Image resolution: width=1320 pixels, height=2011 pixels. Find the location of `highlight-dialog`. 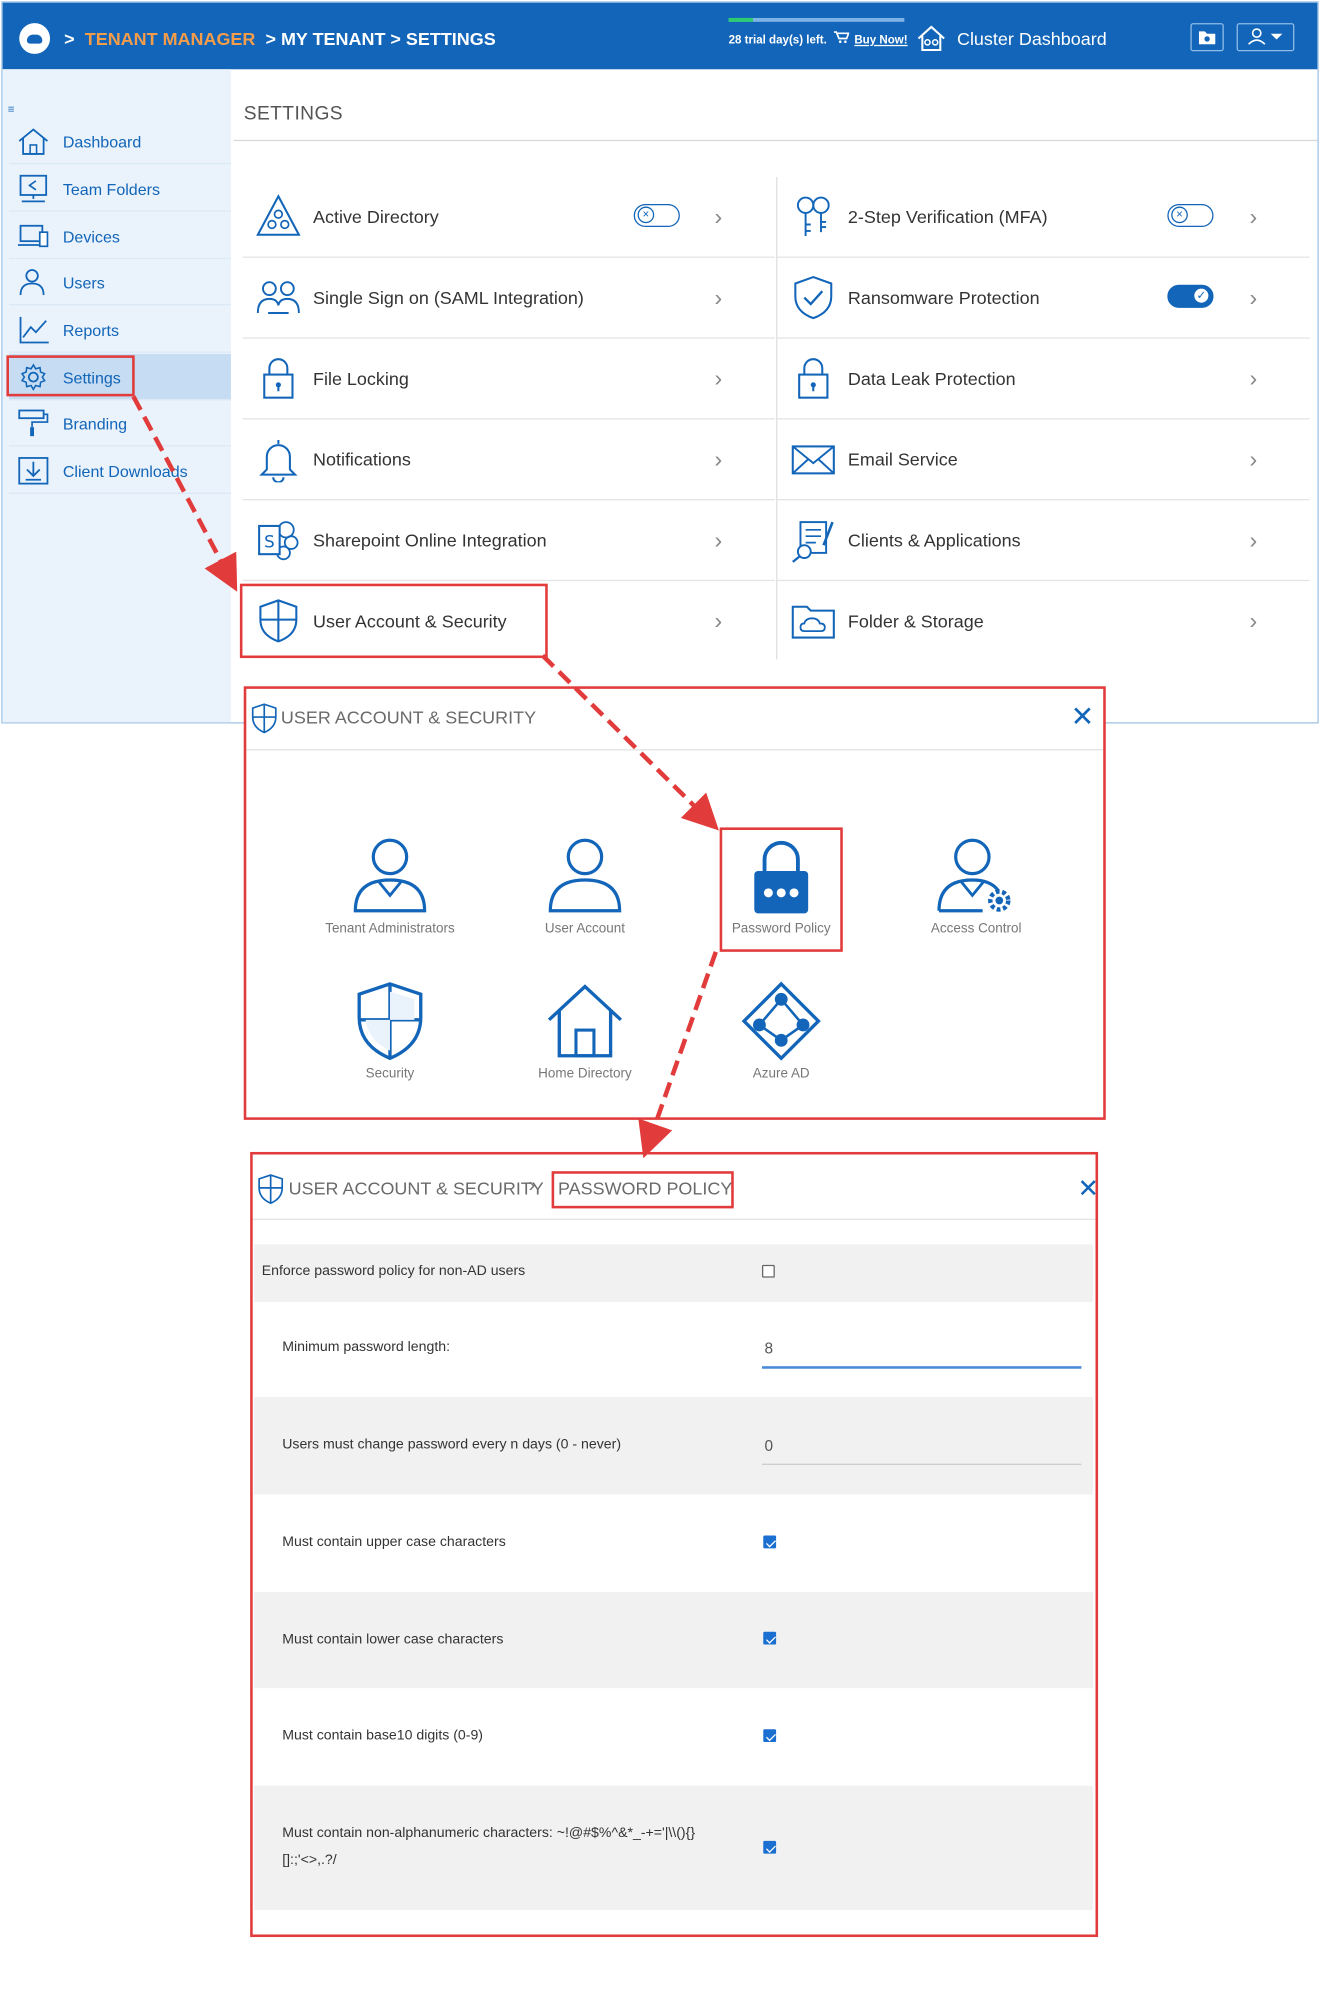

highlight-dialog is located at coordinates (675, 903).